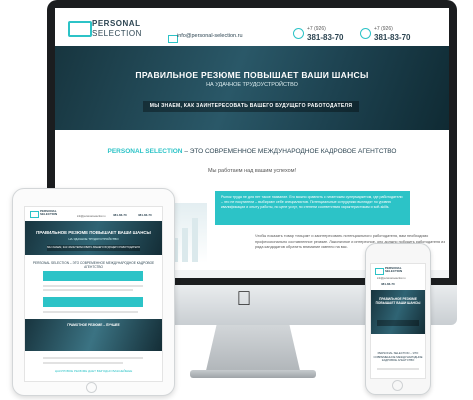 Image resolution: width=473 pixels, height=400 pixels. I want to click on hero-banner: ПРАВИЛЬНОЕ РЕЗЮМЕ ПОВЫШАЕТ ВАШИ ШАНСЫ, so click(398, 312).